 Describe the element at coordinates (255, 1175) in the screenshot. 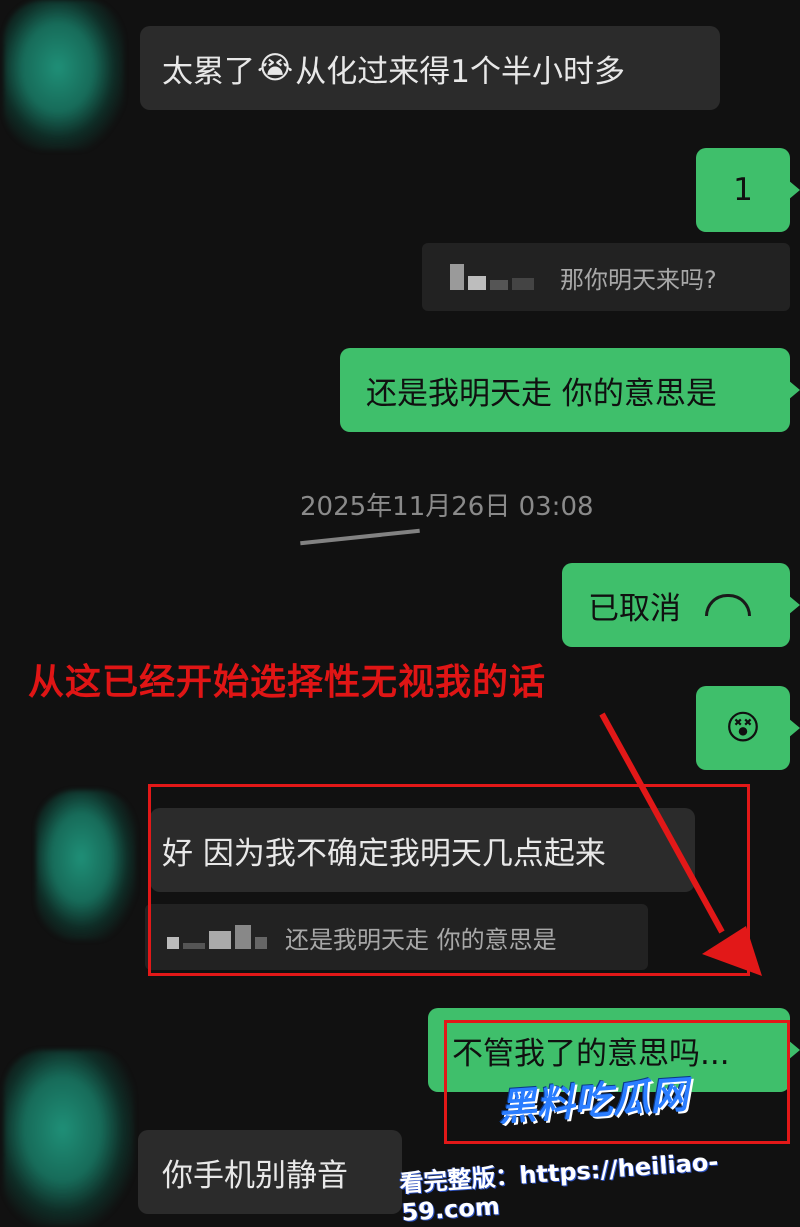

I see `message-text: 你手机别静音` at that location.